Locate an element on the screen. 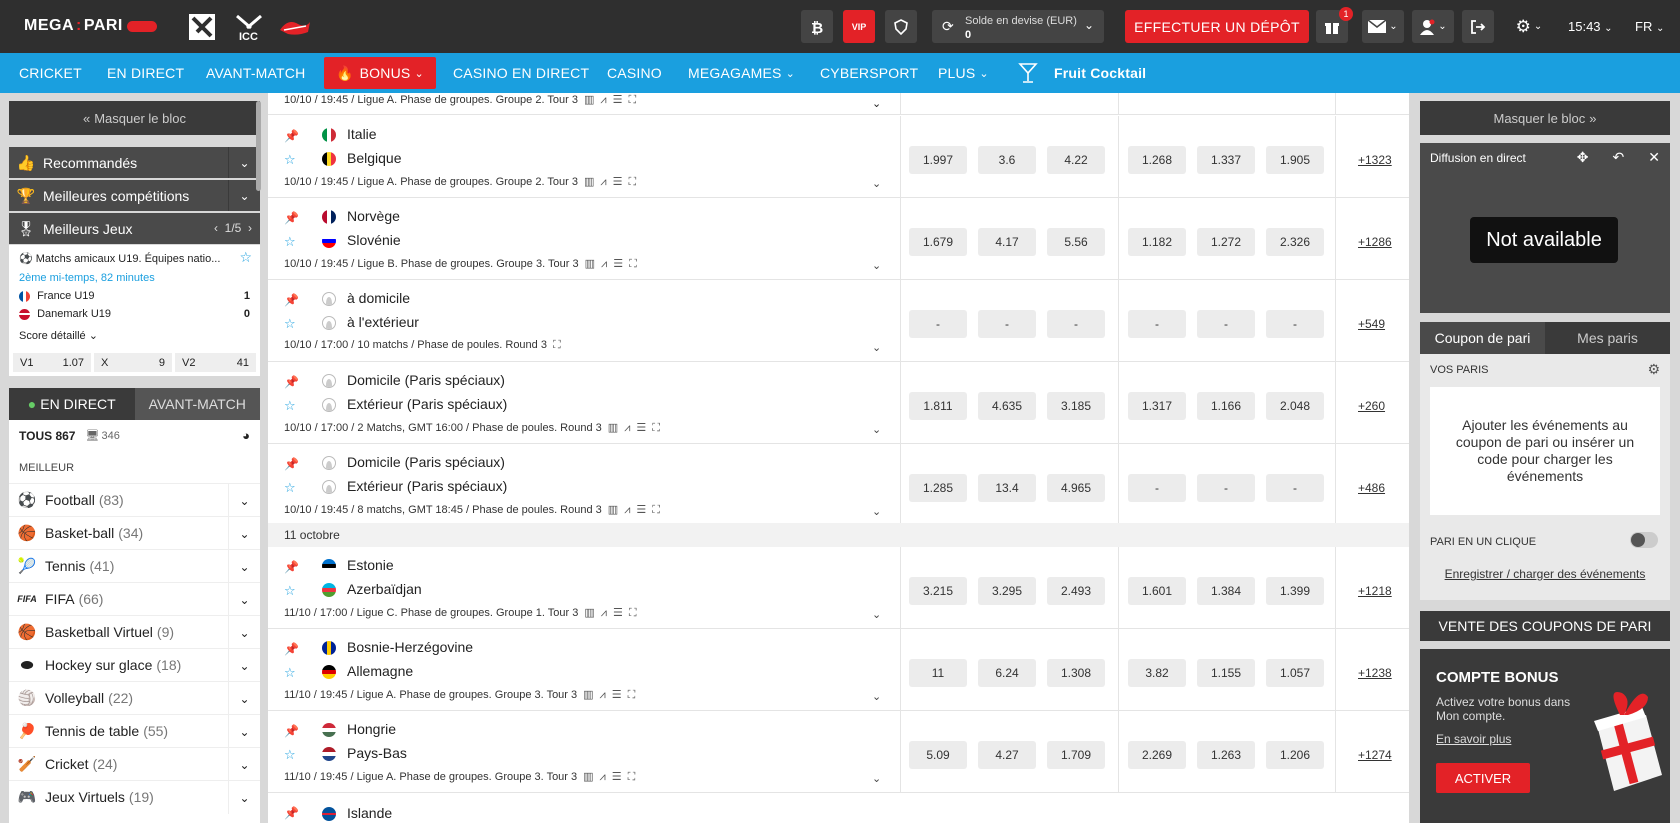 The image size is (1680, 823). odd-button: 13.4 is located at coordinates (1007, 488).